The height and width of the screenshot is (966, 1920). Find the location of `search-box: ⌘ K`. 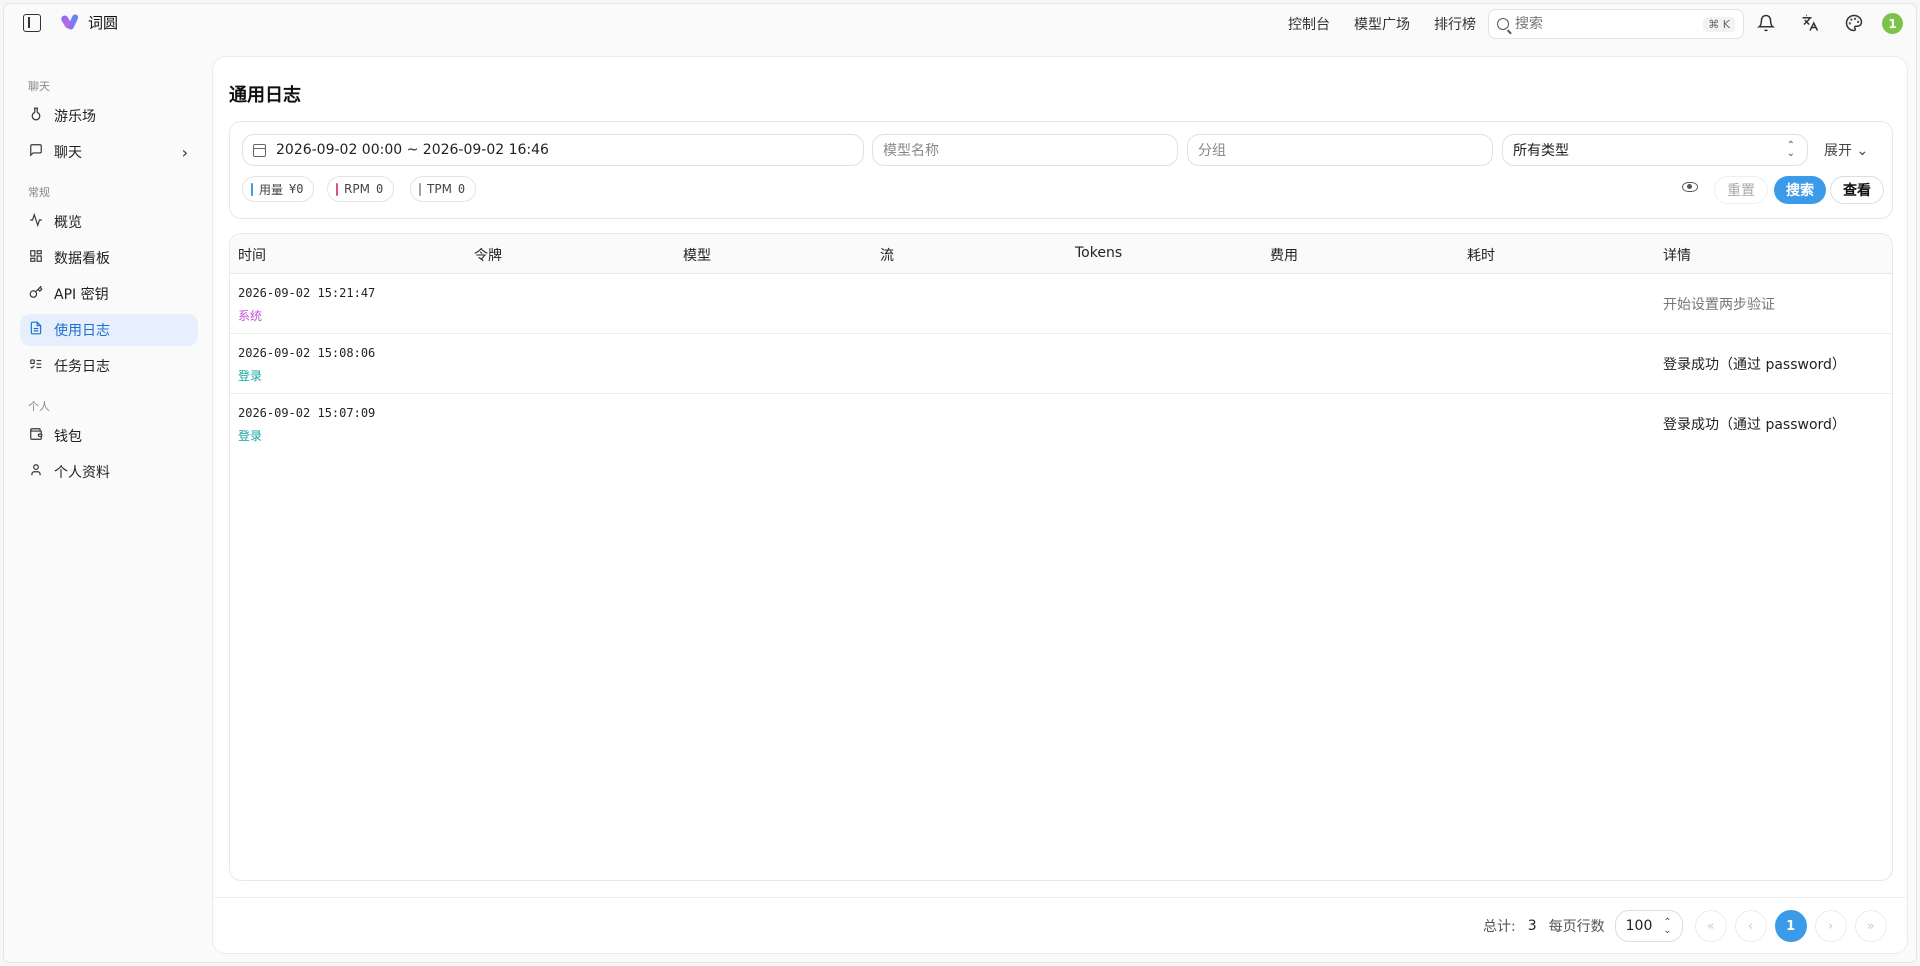

search-box: ⌘ K is located at coordinates (1616, 24).